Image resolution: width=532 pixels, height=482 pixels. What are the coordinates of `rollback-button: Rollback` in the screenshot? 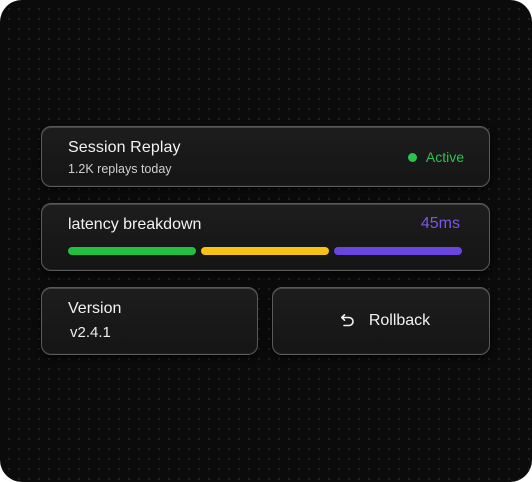 It's located at (381, 321).